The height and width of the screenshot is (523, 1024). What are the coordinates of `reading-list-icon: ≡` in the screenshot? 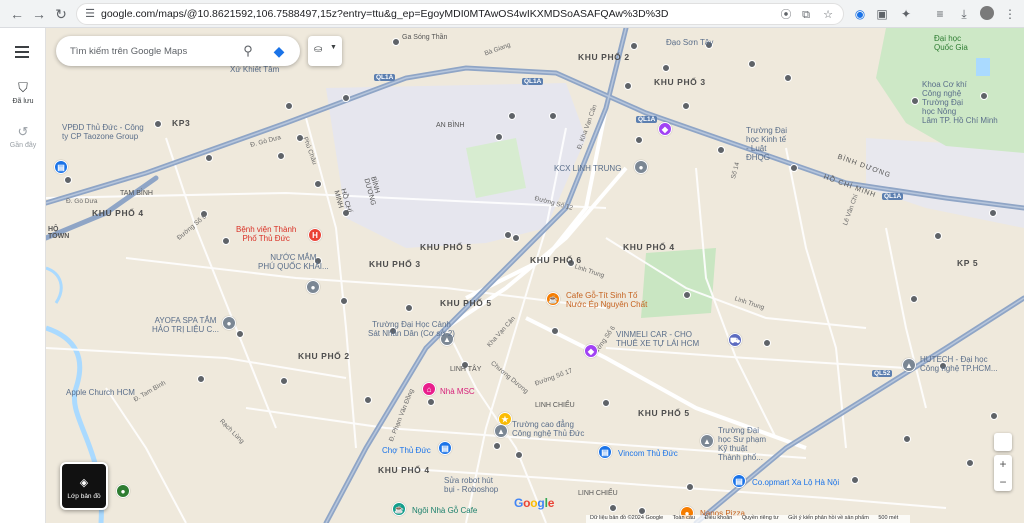 It's located at (940, 14).